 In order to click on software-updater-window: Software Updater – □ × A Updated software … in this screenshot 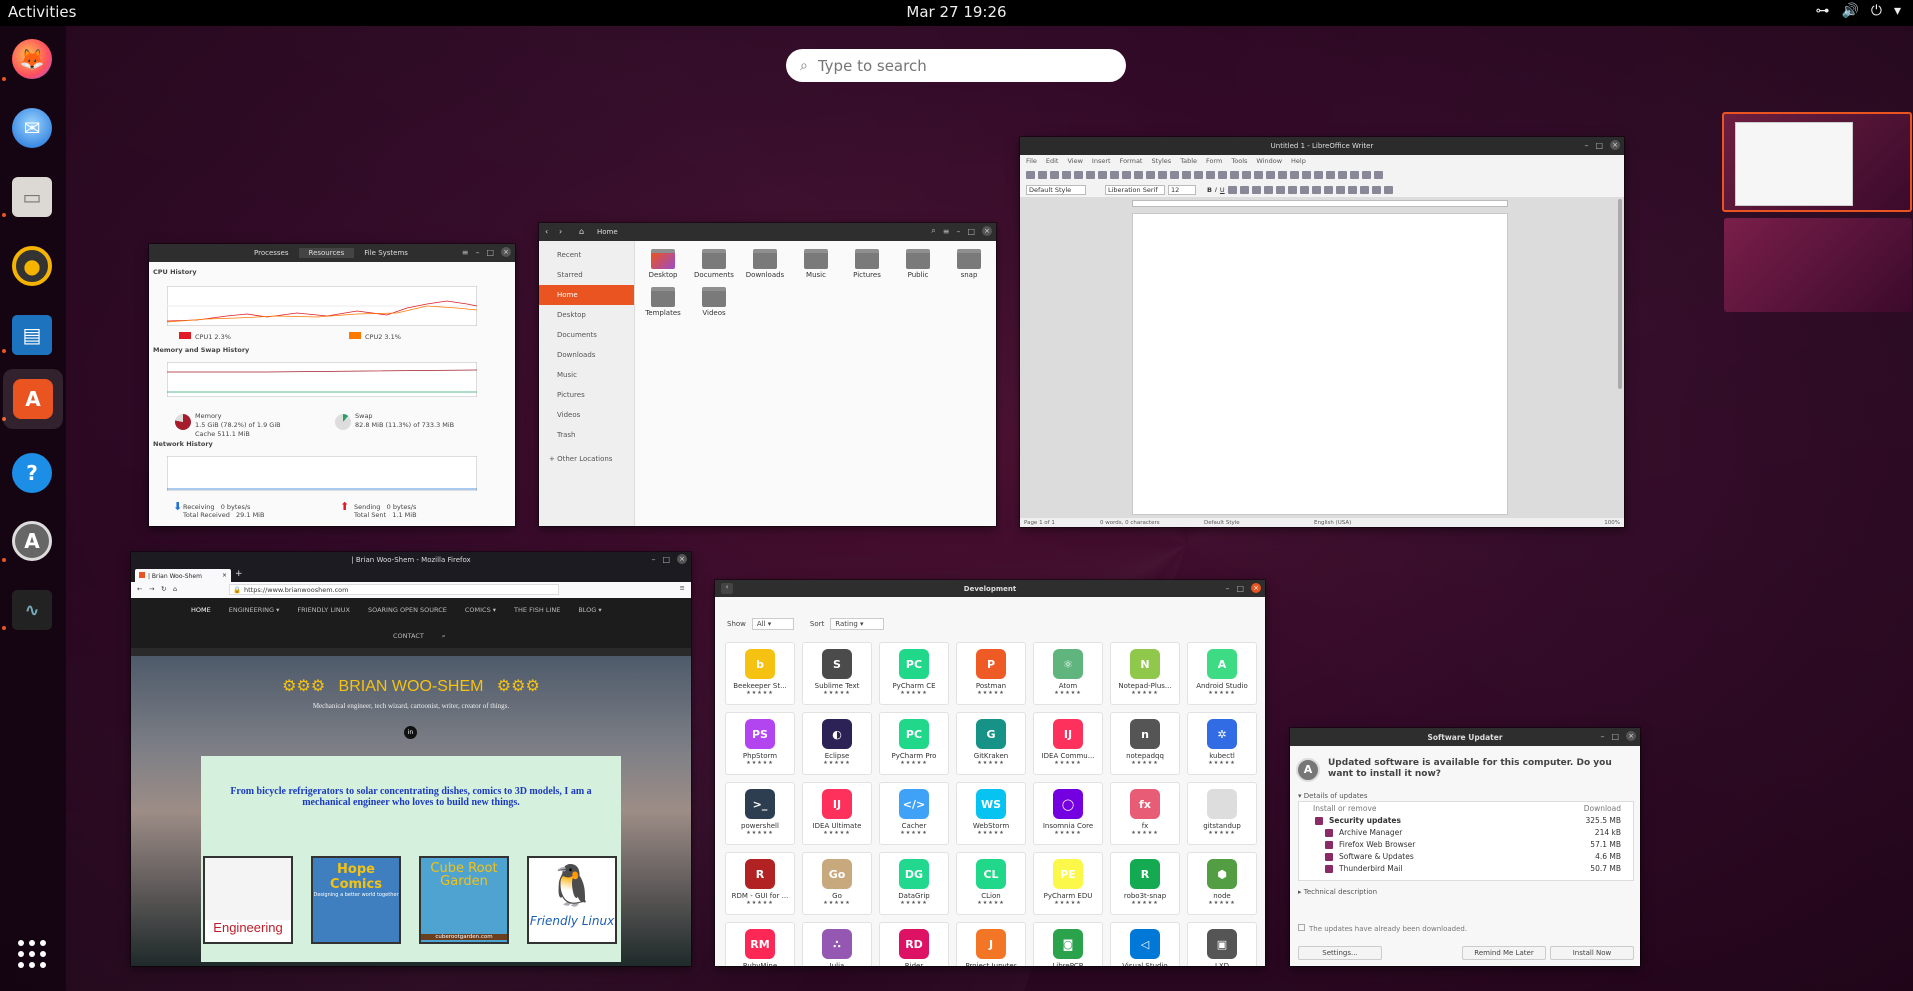, I will do `click(1465, 847)`.